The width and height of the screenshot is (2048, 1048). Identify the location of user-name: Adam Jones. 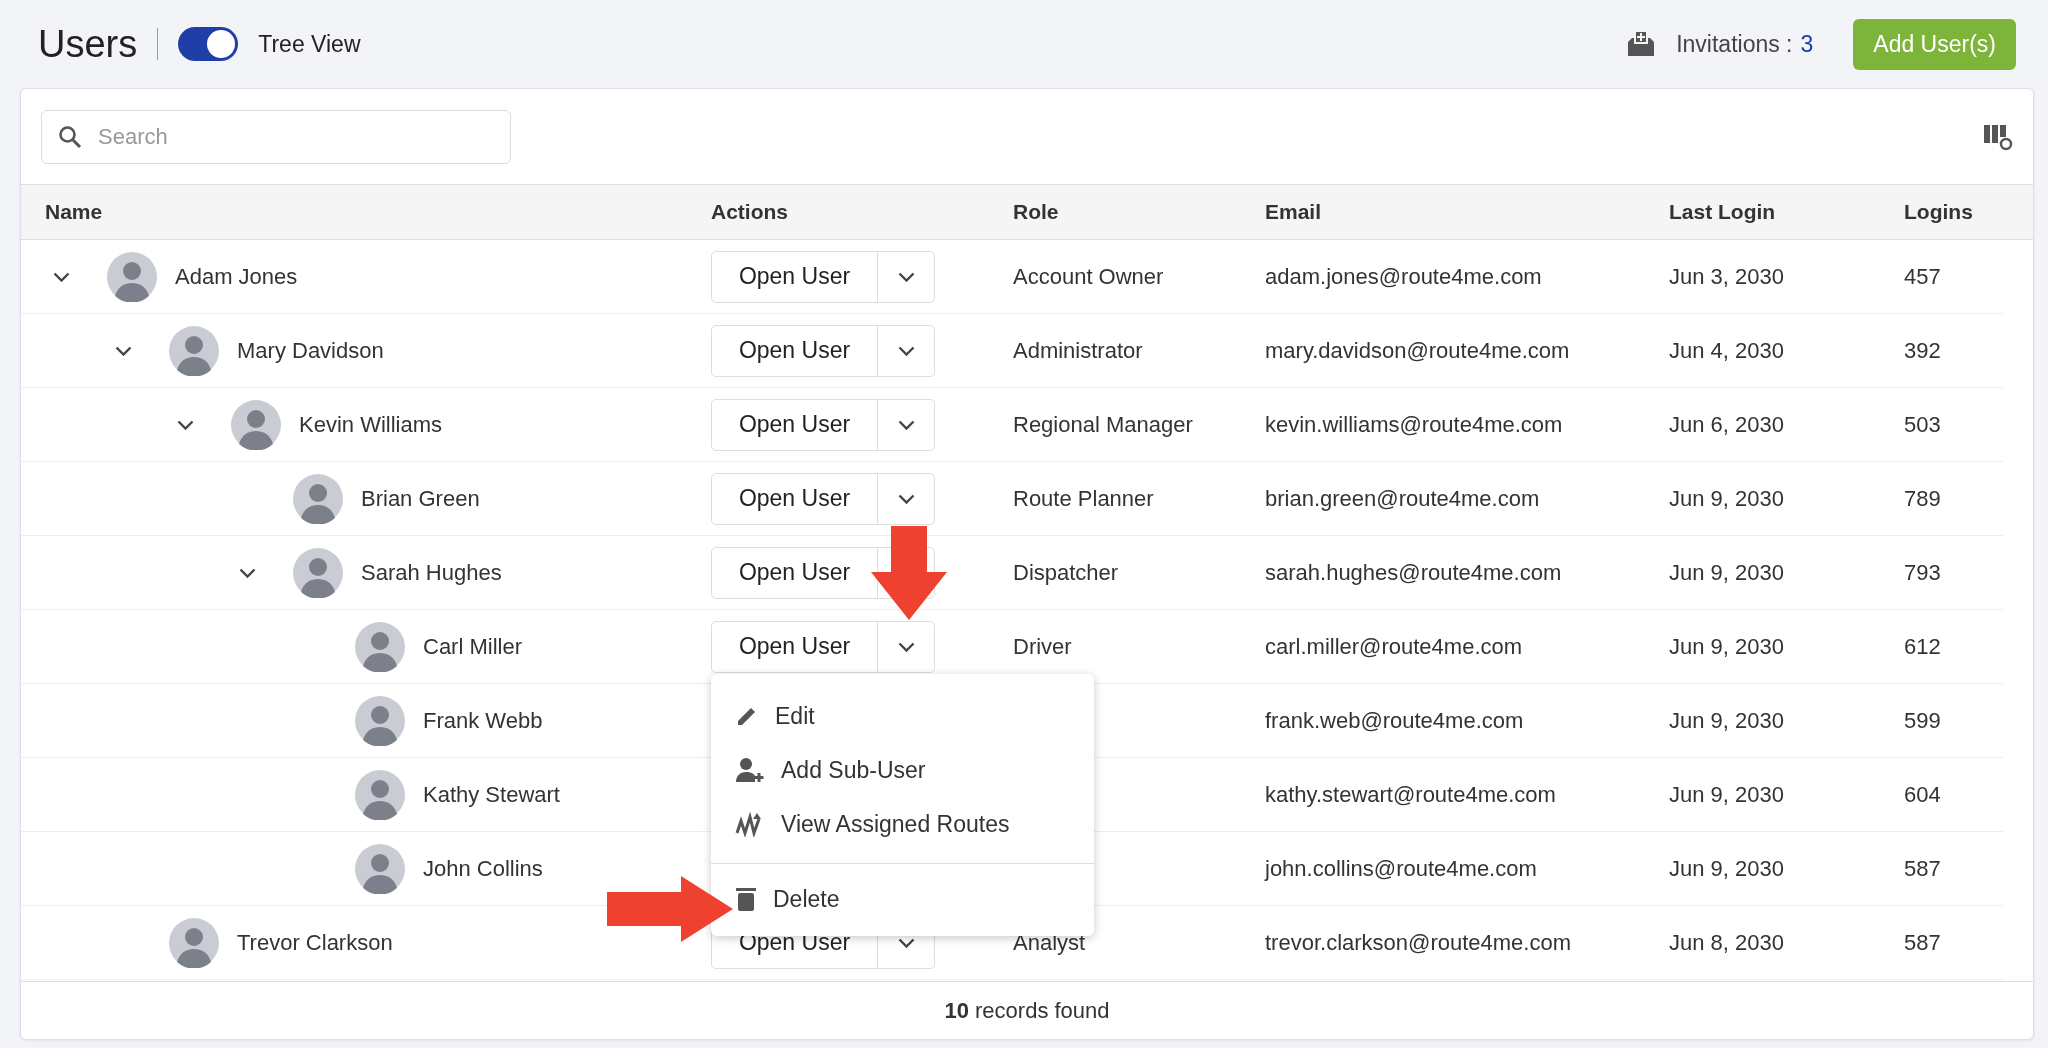
(236, 276).